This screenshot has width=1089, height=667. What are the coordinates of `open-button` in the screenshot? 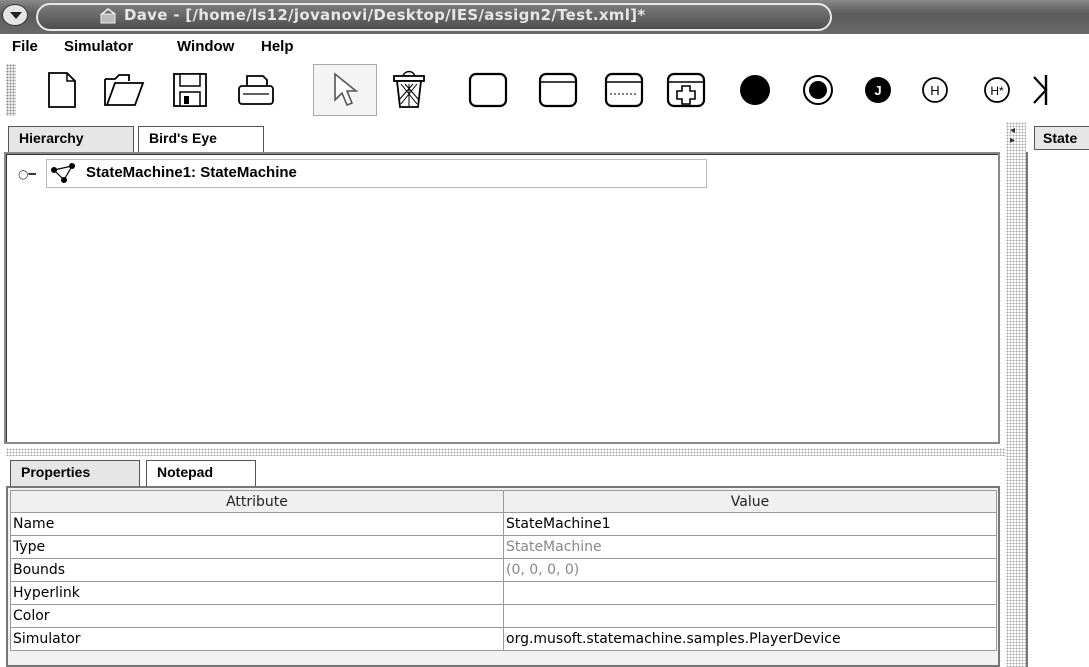 It's located at (124, 90).